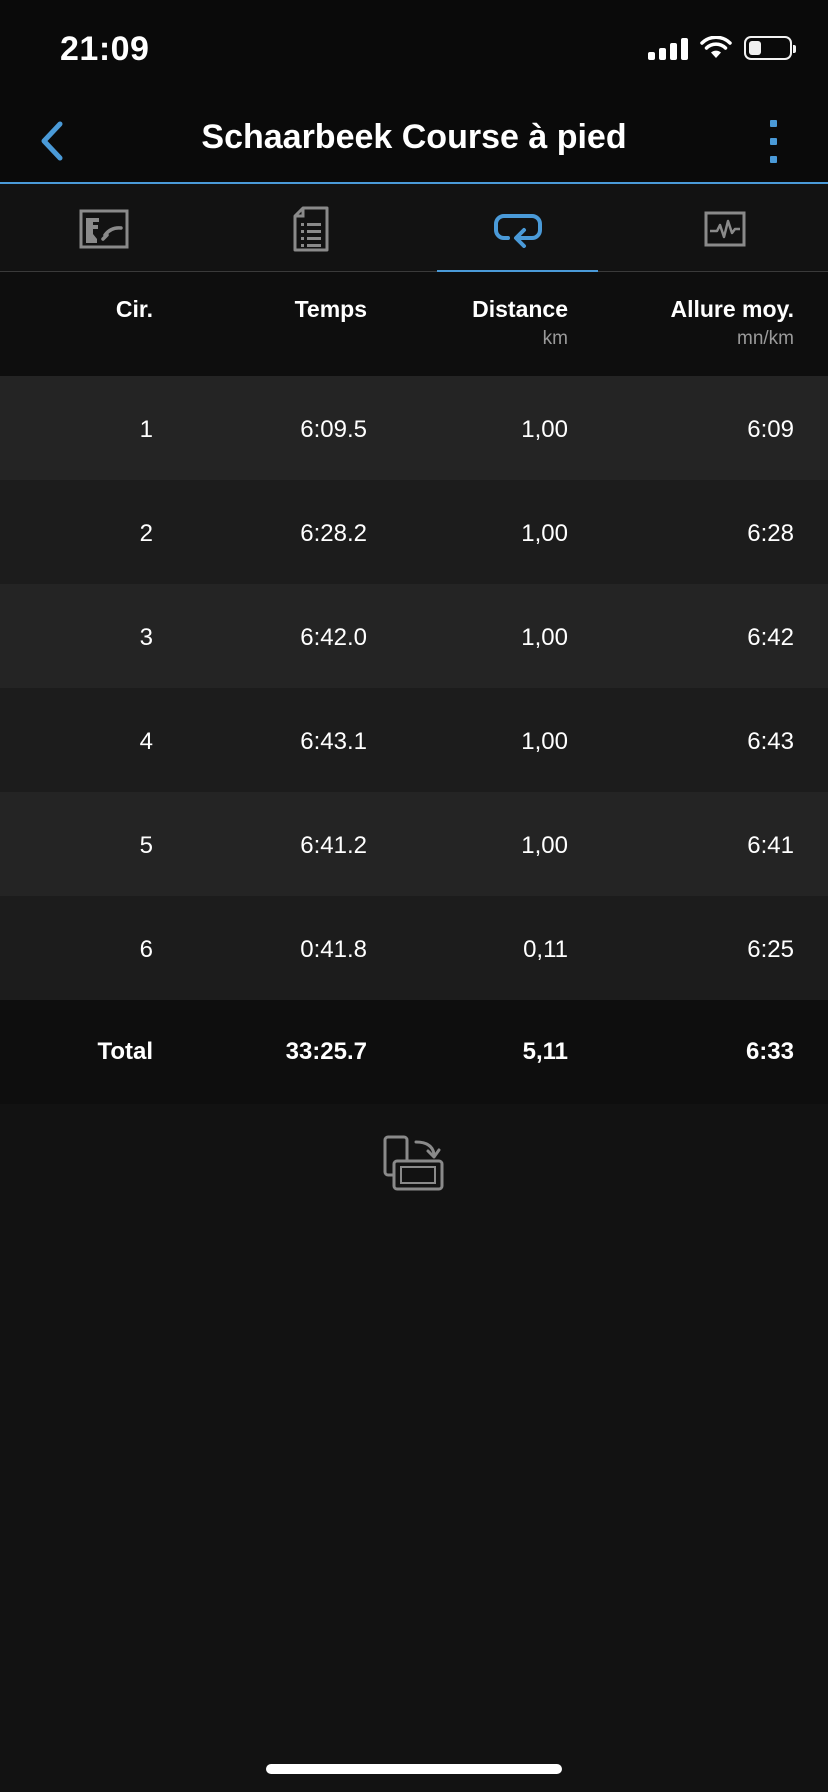 The width and height of the screenshot is (828, 1792). I want to click on lap-time: 6:09.5, so click(333, 429).